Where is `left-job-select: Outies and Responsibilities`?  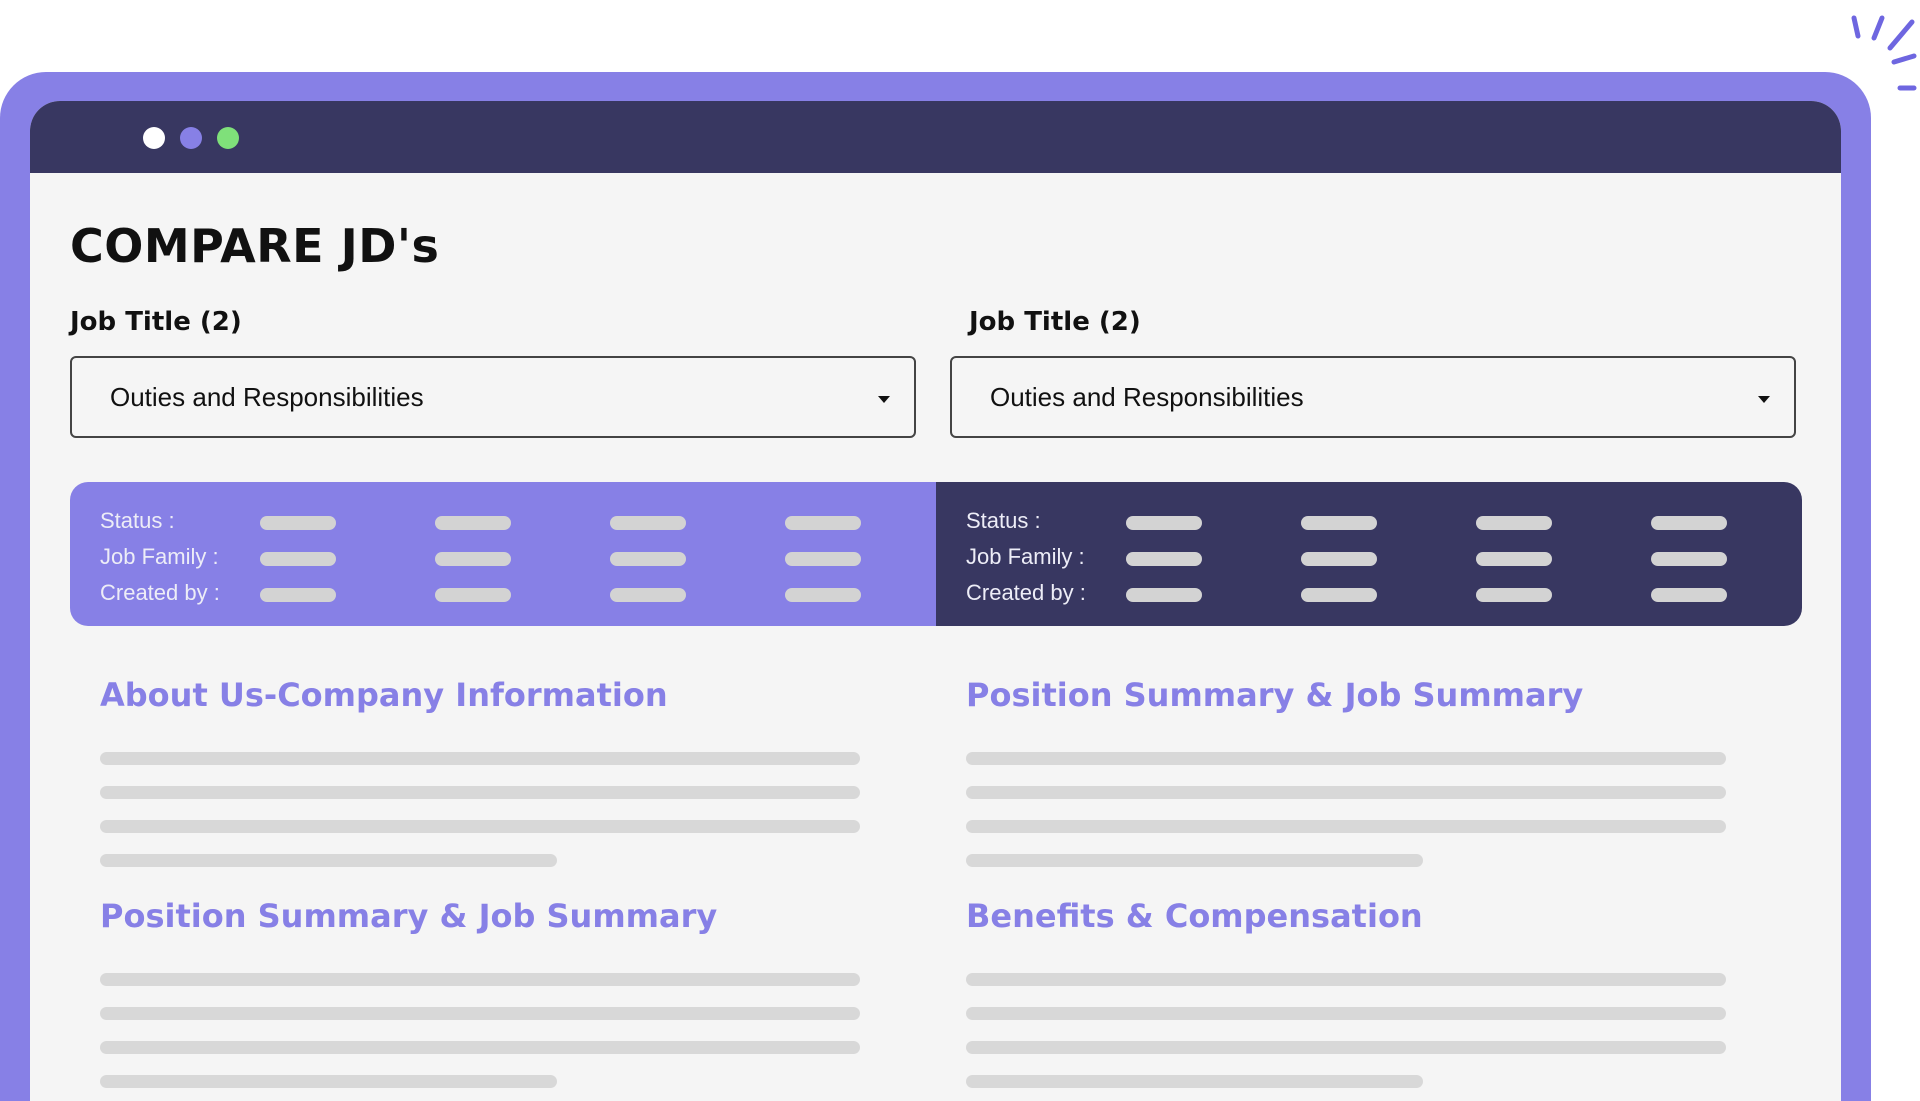 left-job-select: Outies and Responsibilities is located at coordinates (493, 397).